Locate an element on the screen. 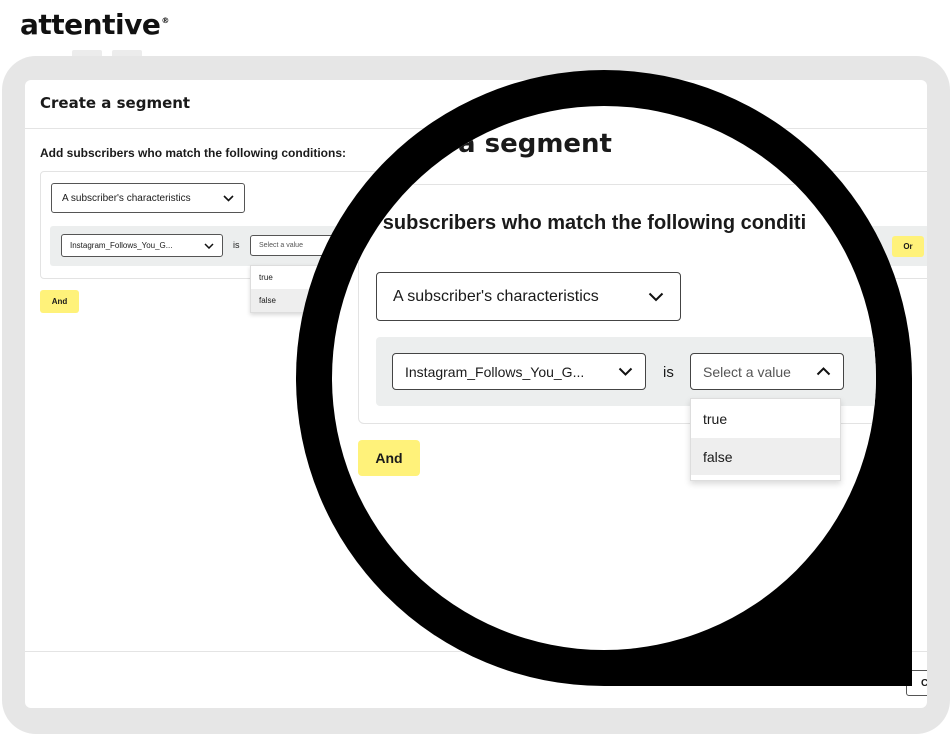  zoomed-modal-title: a segment is located at coordinates (535, 144).